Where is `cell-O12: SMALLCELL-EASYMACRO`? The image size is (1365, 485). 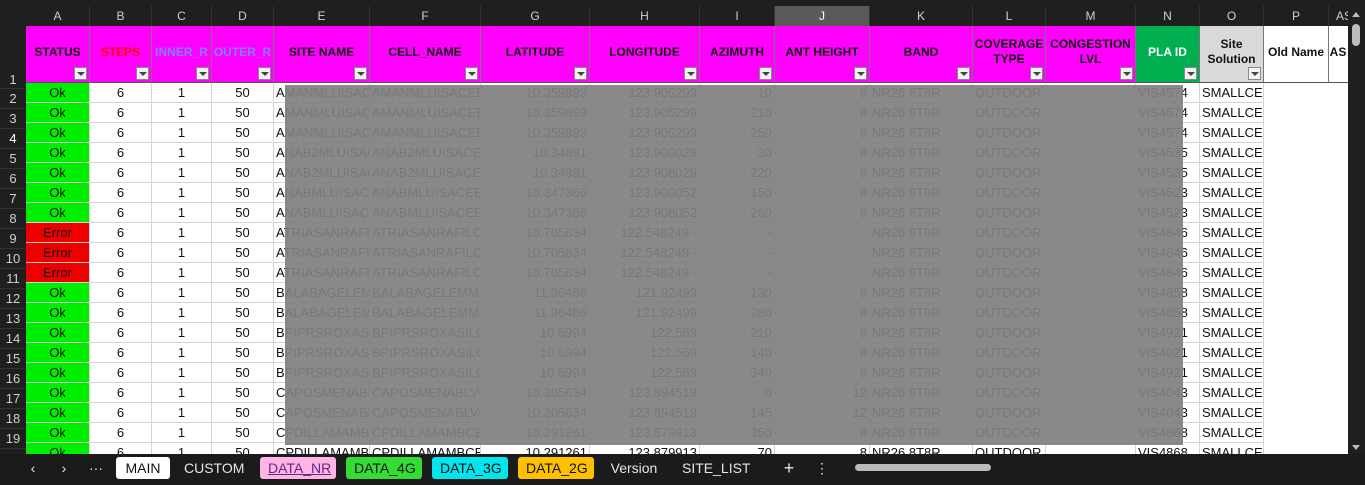
cell-O12: SMALLCELL-EASYMACRO is located at coordinates (1232, 293).